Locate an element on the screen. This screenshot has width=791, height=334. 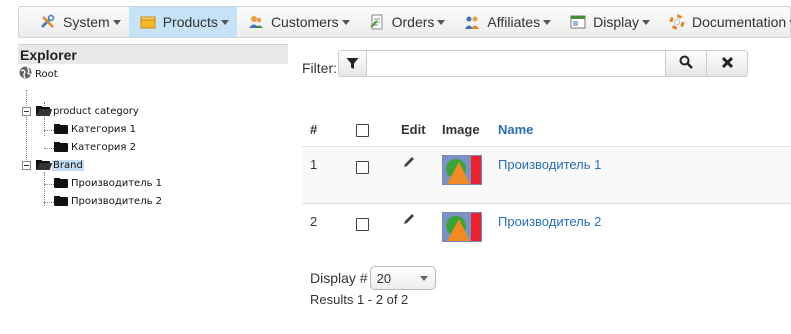
close-icon is located at coordinates (727, 64).